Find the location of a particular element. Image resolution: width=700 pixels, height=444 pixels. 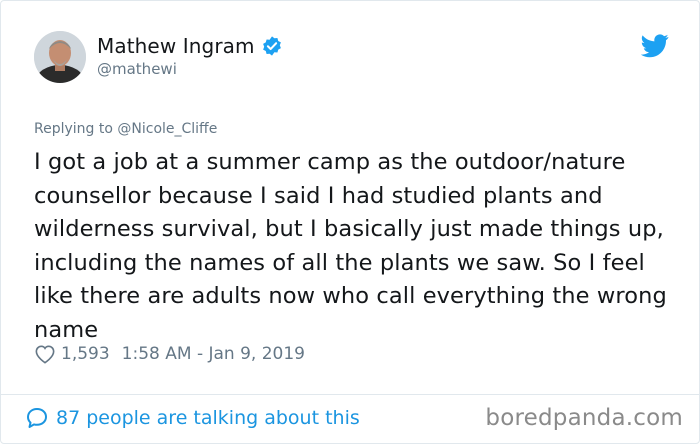

tweet-meta: 1,593 1:58 AM - Jan 9, 2019 is located at coordinates (169, 354).